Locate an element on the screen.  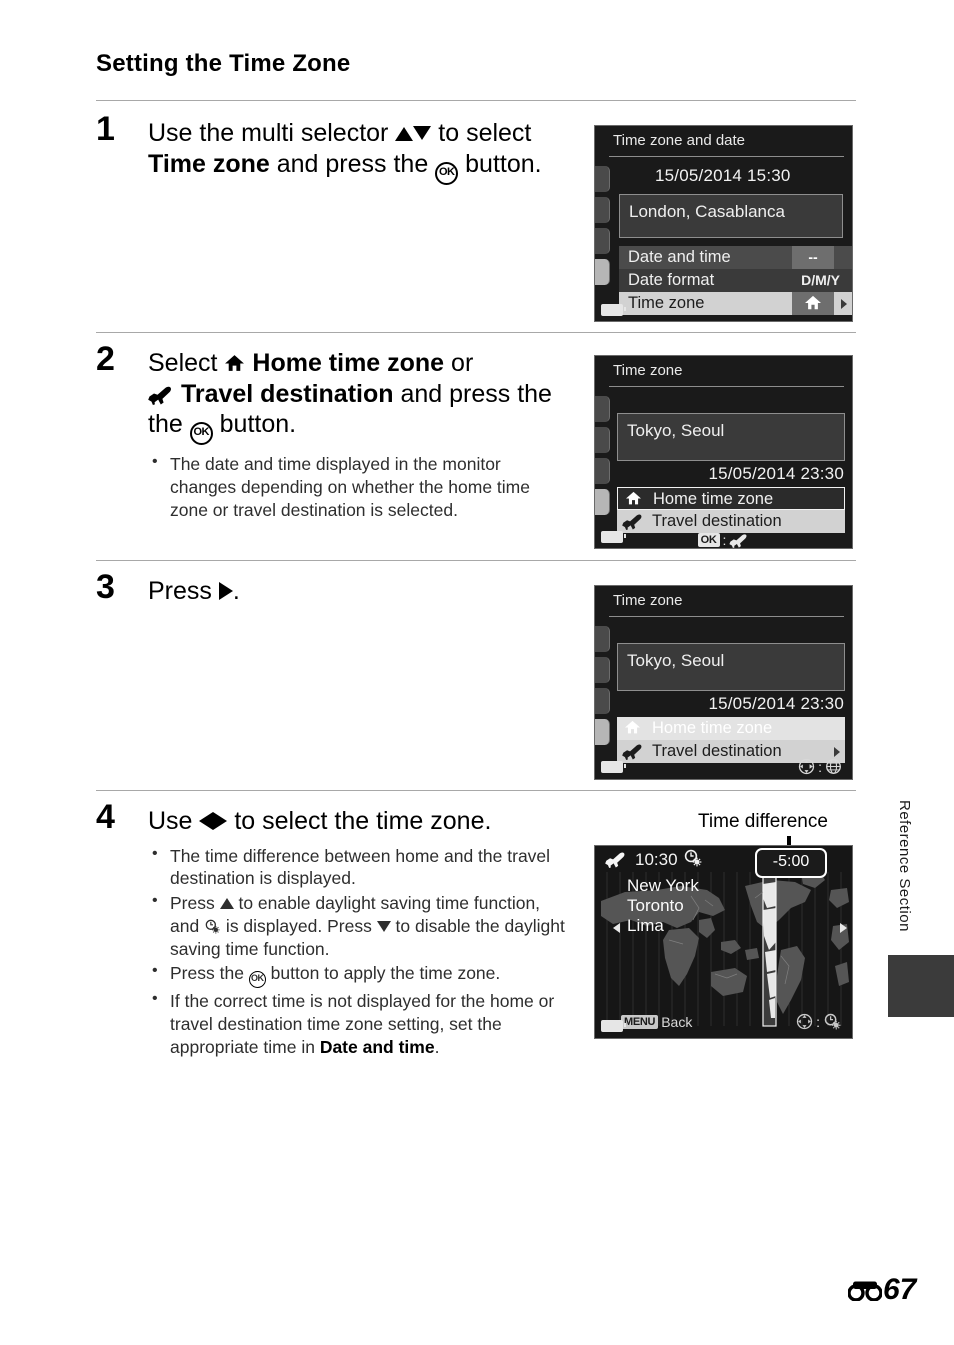
screen1-tab-strip is located at coordinates (602, 228).